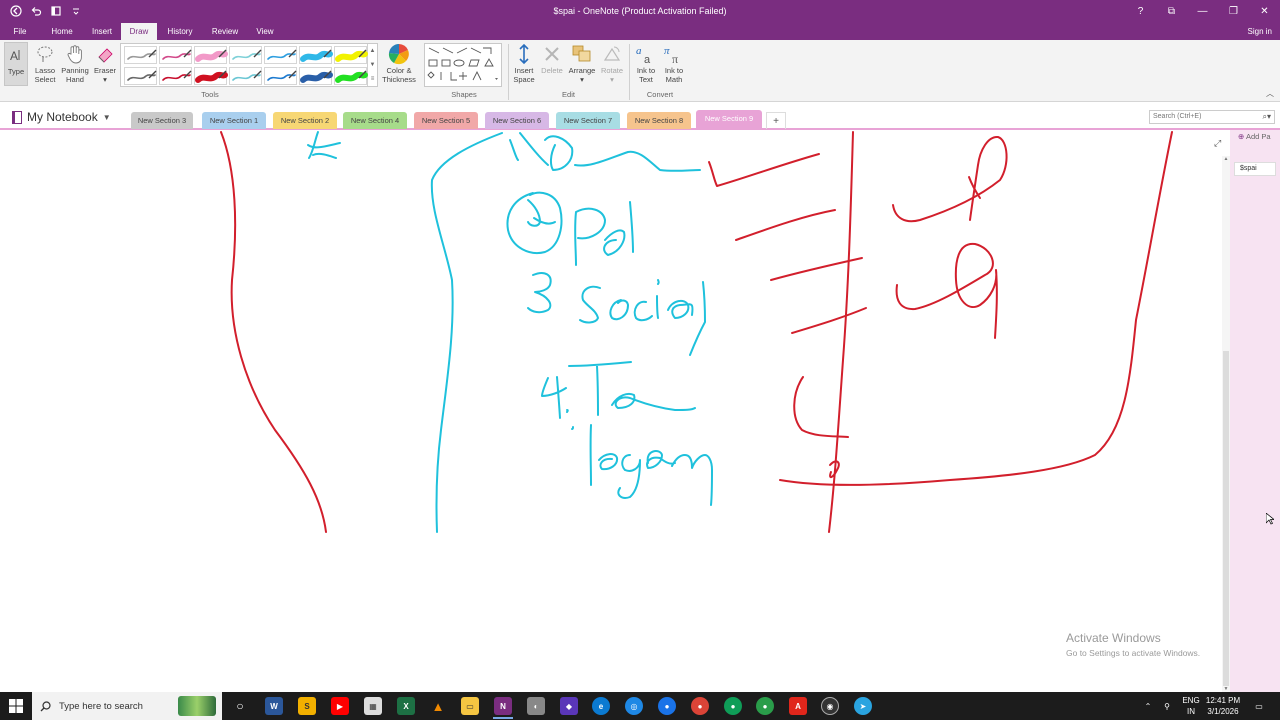  I want to click on gallery-more-icon: ≡, so click(373, 79).